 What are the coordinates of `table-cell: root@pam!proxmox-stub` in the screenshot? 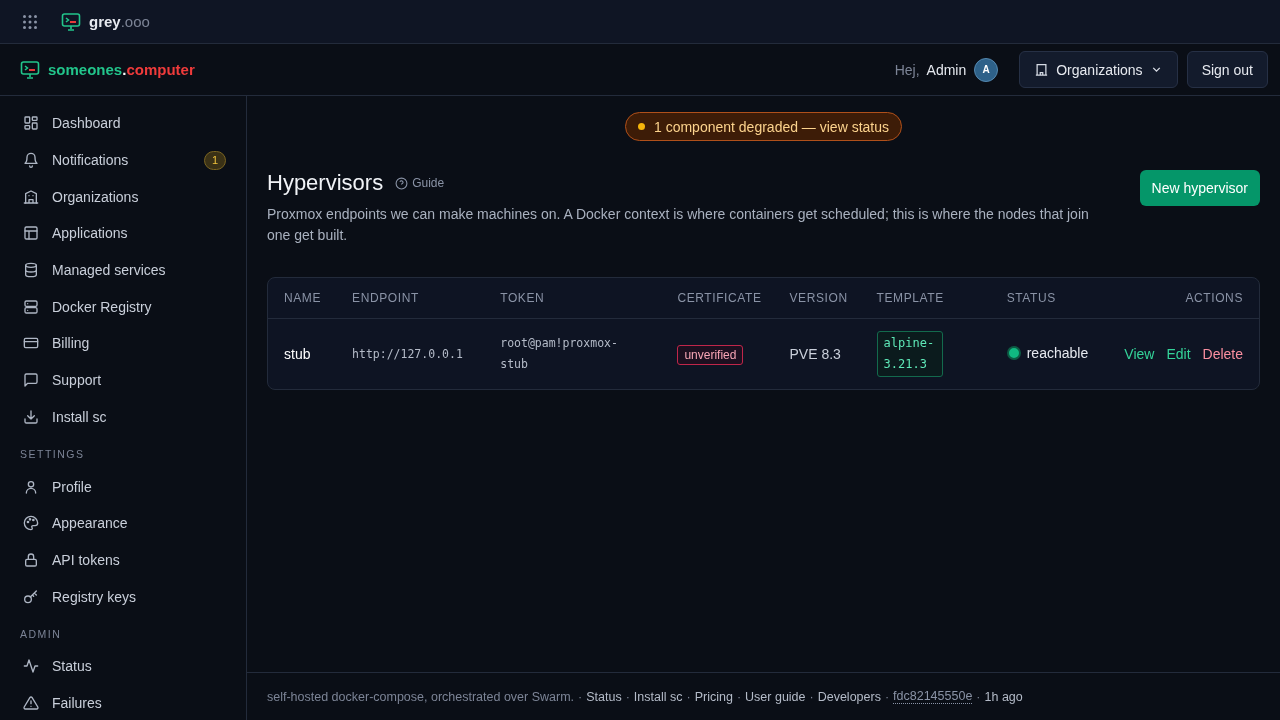 It's located at (559, 353).